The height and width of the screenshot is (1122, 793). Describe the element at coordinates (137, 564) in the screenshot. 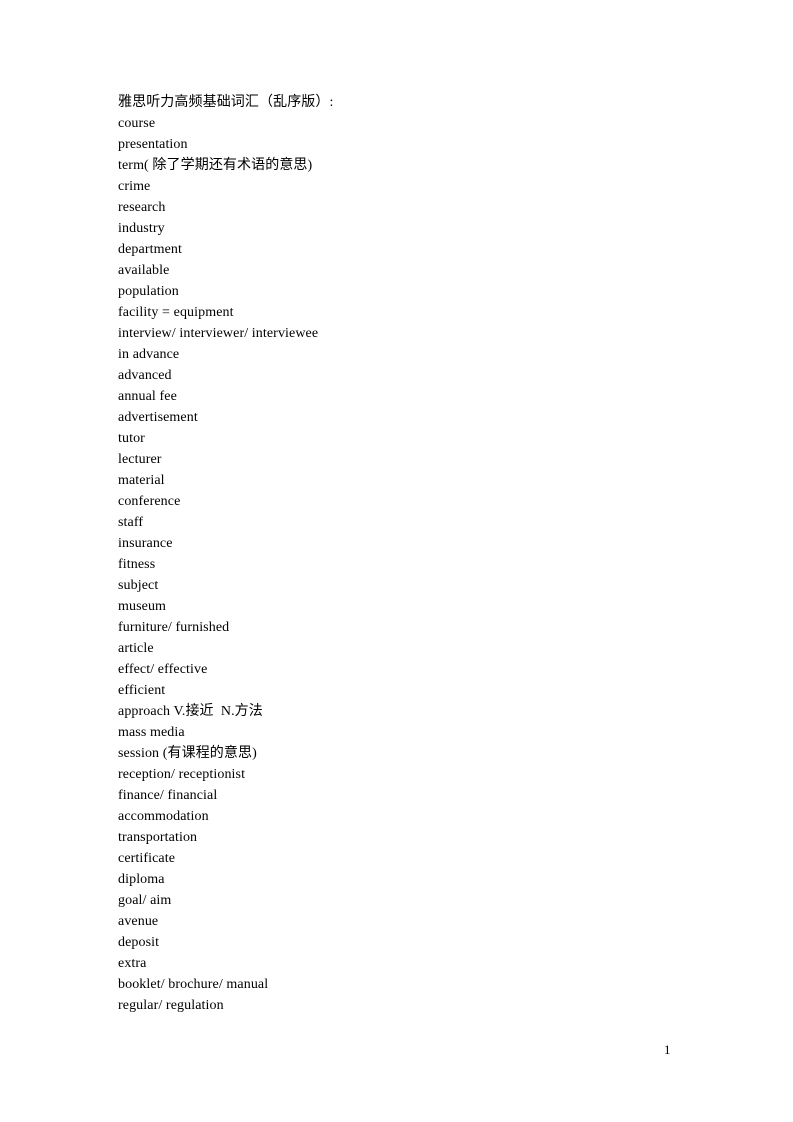

I see `vocabulary-entry: fitness` at that location.